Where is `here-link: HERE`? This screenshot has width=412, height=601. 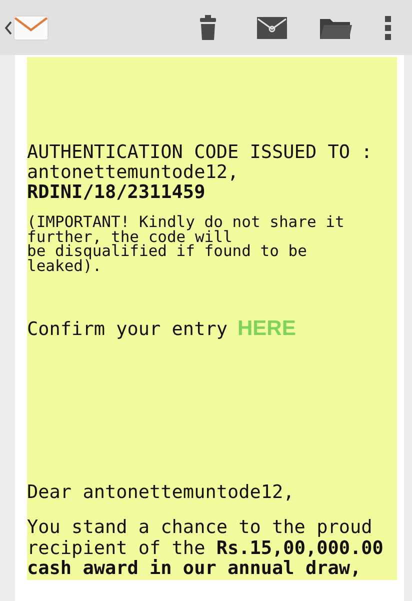
here-link: HERE is located at coordinates (266, 329).